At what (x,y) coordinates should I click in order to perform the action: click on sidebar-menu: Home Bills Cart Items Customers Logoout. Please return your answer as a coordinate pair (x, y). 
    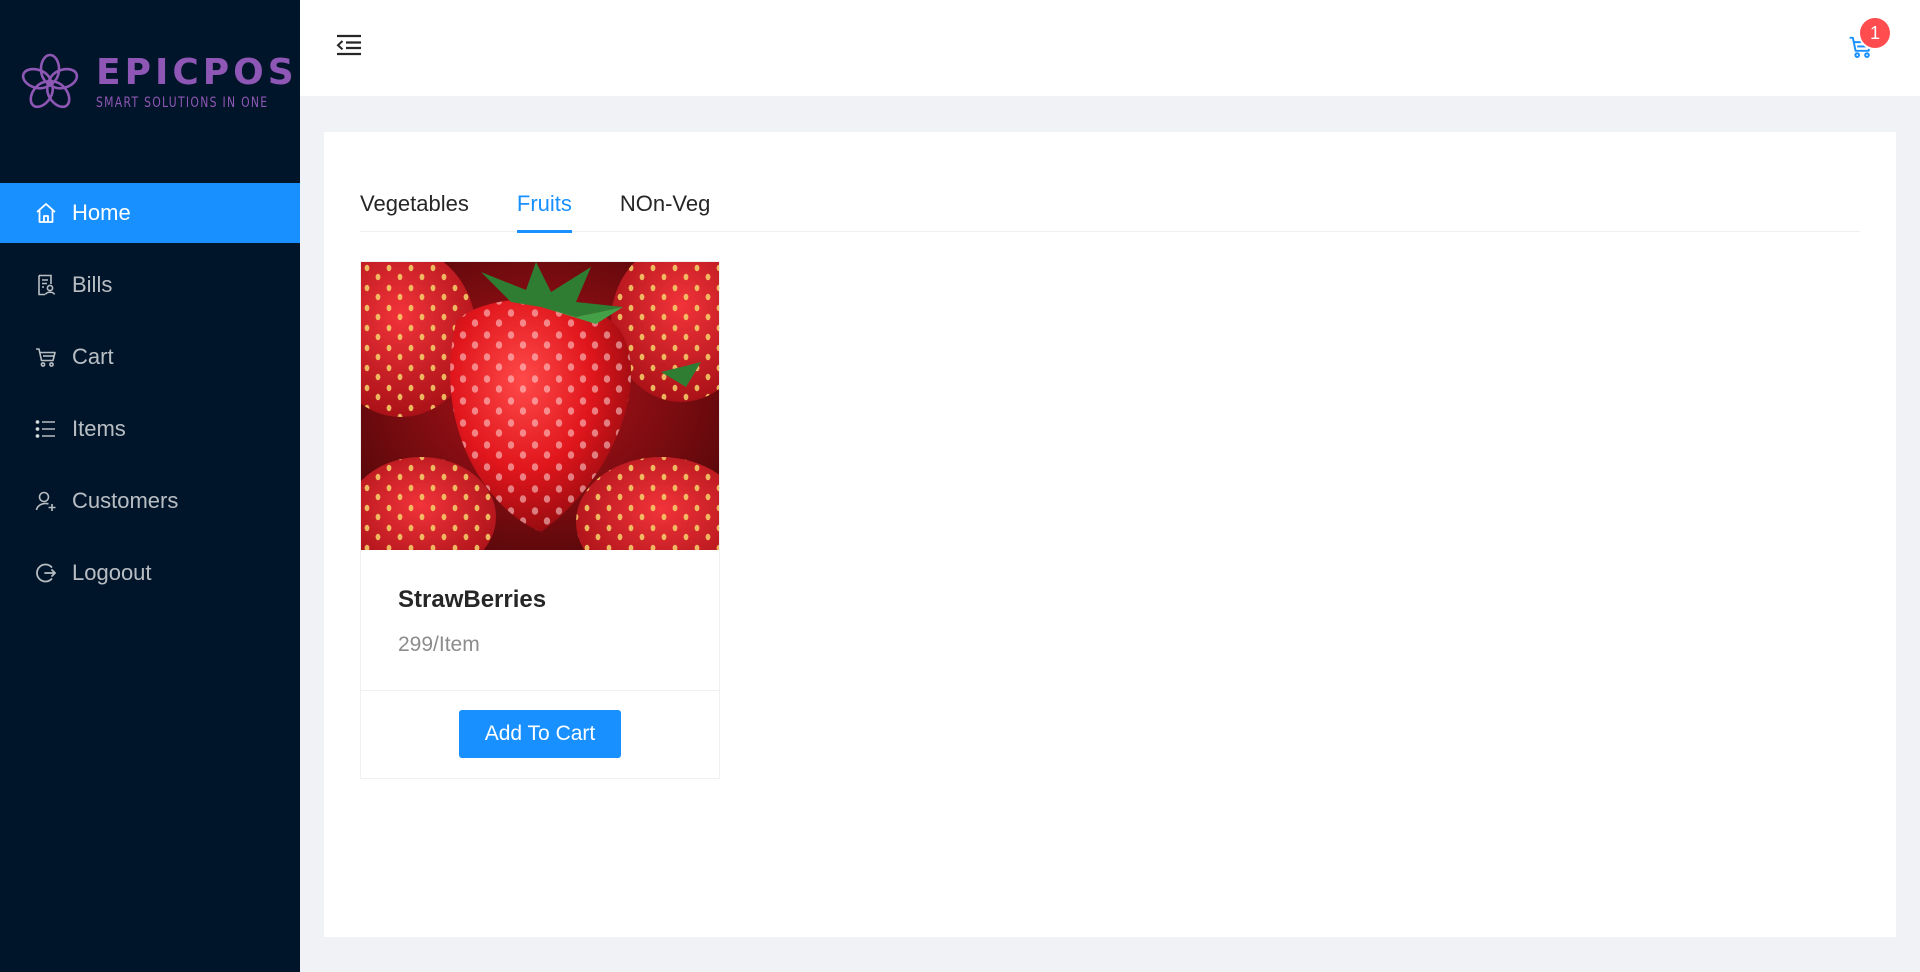
    Looking at the image, I should click on (150, 399).